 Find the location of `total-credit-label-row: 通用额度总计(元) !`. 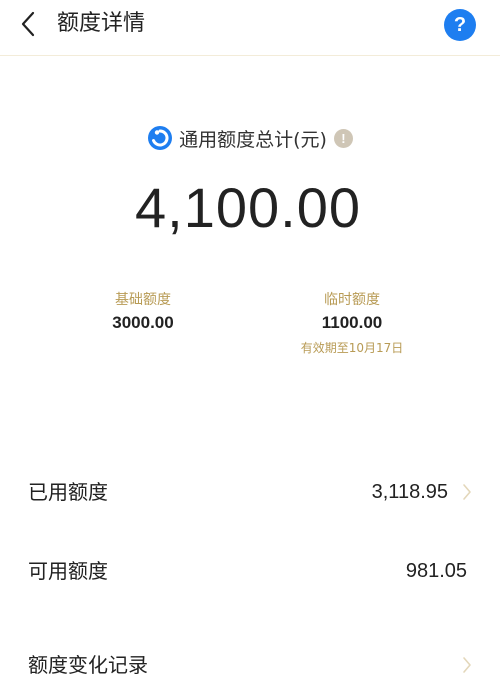

total-credit-label-row: 通用额度总计(元) ! is located at coordinates (250, 138).